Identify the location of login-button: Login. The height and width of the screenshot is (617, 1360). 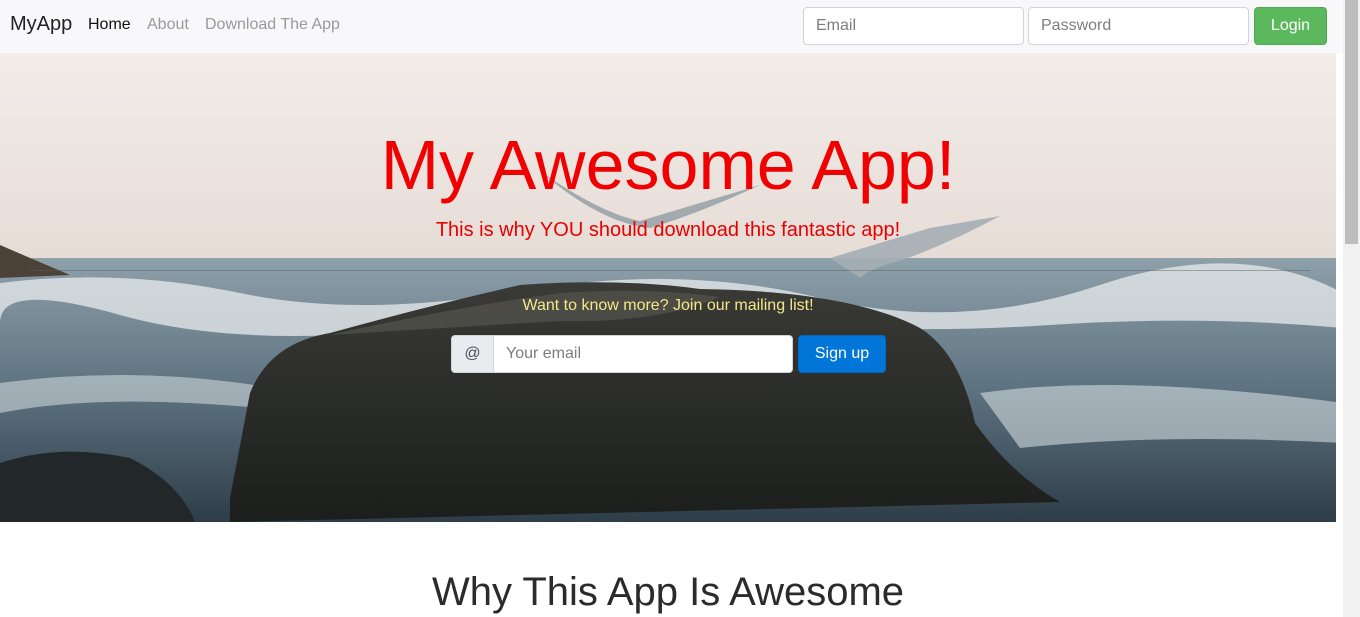
(1290, 26).